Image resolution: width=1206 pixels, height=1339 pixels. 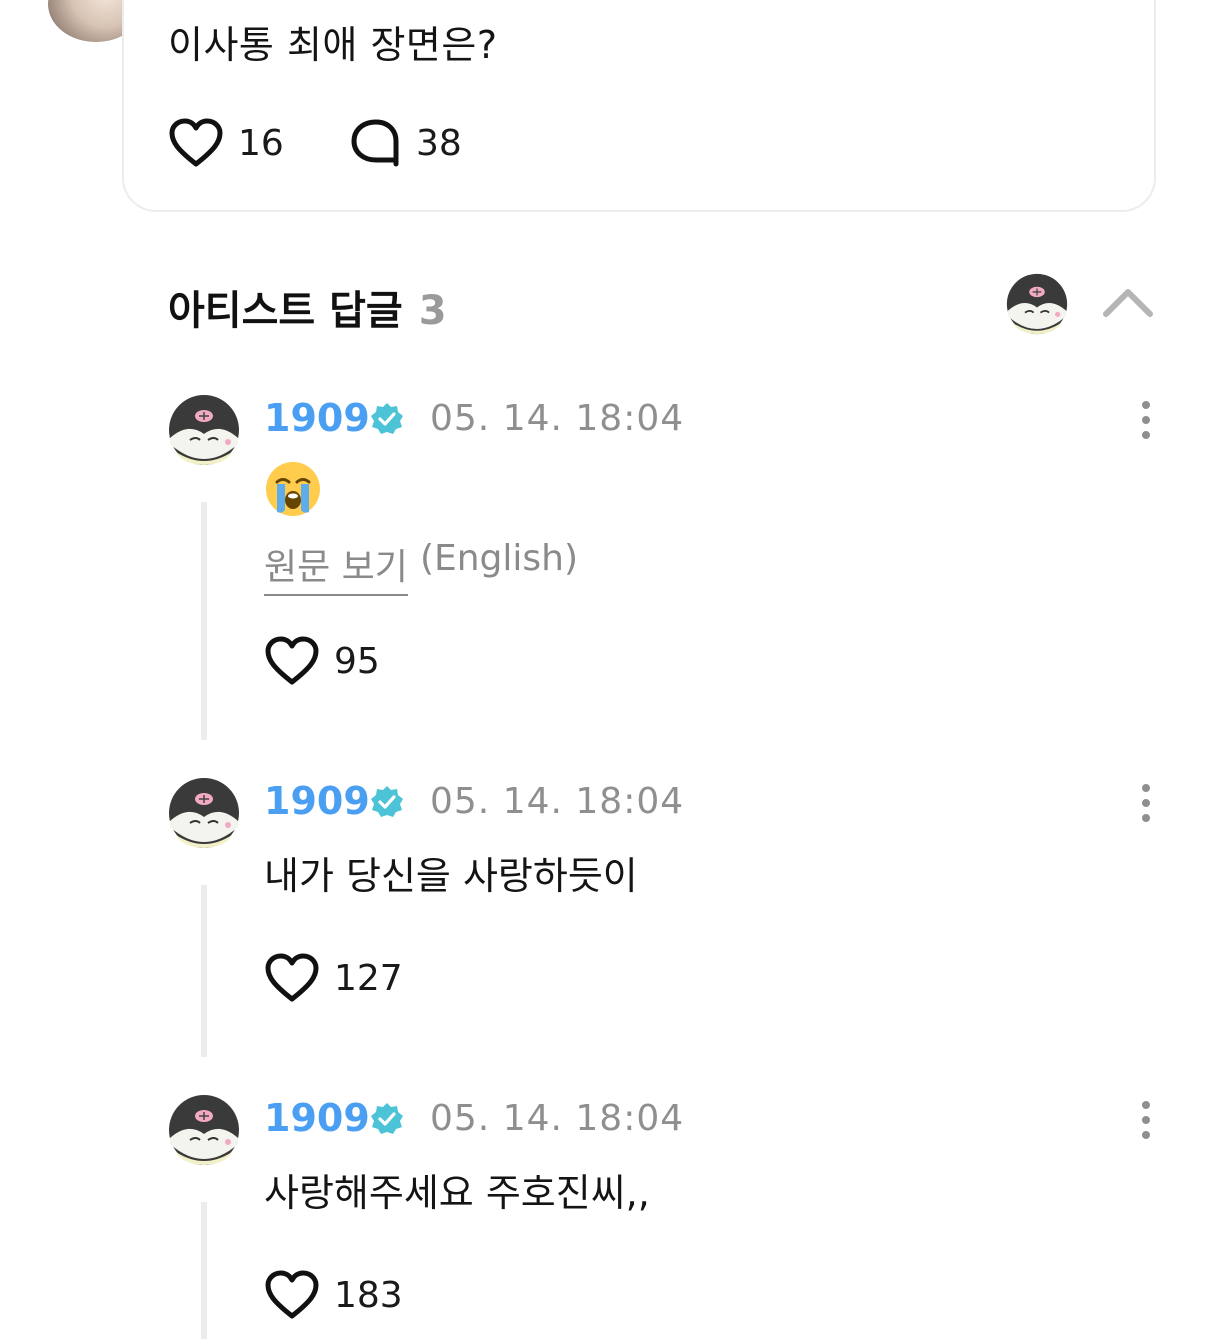 I want to click on artist-replies-title: 아티스트 답글, so click(x=285, y=311).